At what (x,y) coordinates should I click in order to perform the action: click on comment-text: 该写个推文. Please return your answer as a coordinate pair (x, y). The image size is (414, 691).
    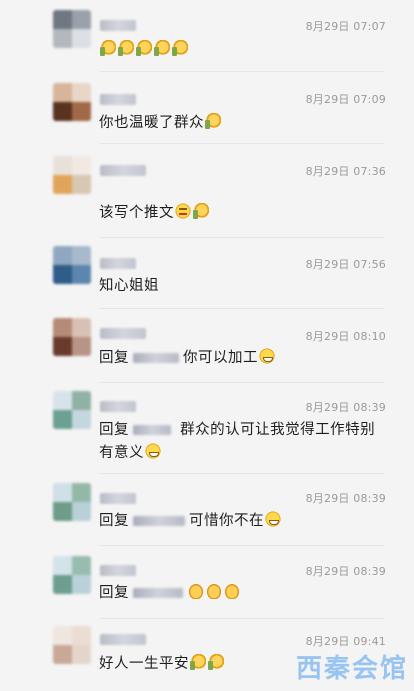
    Looking at the image, I should click on (241, 213).